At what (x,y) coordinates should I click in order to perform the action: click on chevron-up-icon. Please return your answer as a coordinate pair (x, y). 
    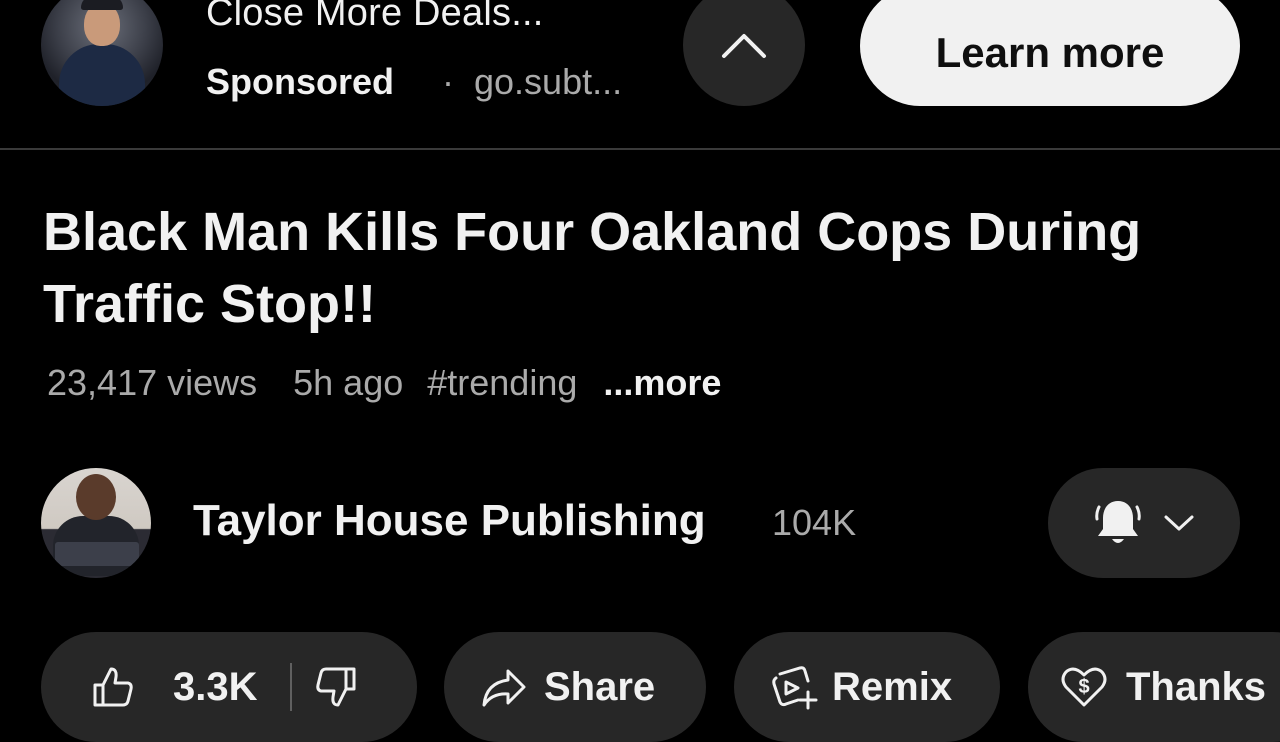
    Looking at the image, I should click on (744, 46).